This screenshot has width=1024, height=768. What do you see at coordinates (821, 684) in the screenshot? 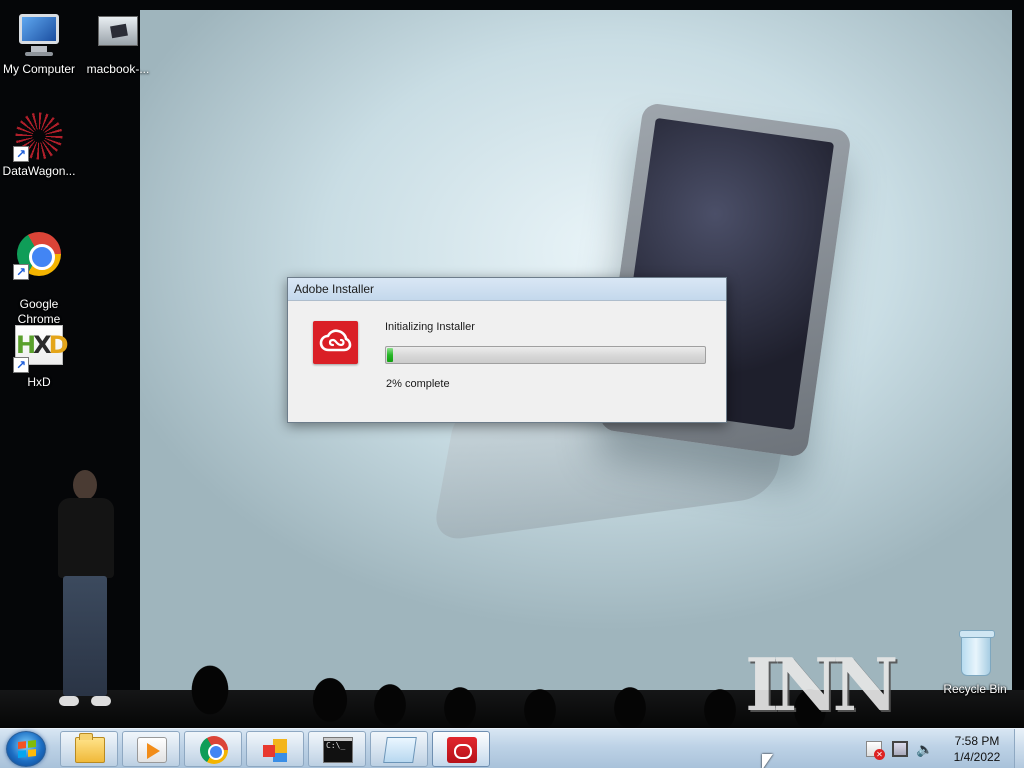
I see `wallpaper-watermark-logo: INN` at bounding box center [821, 684].